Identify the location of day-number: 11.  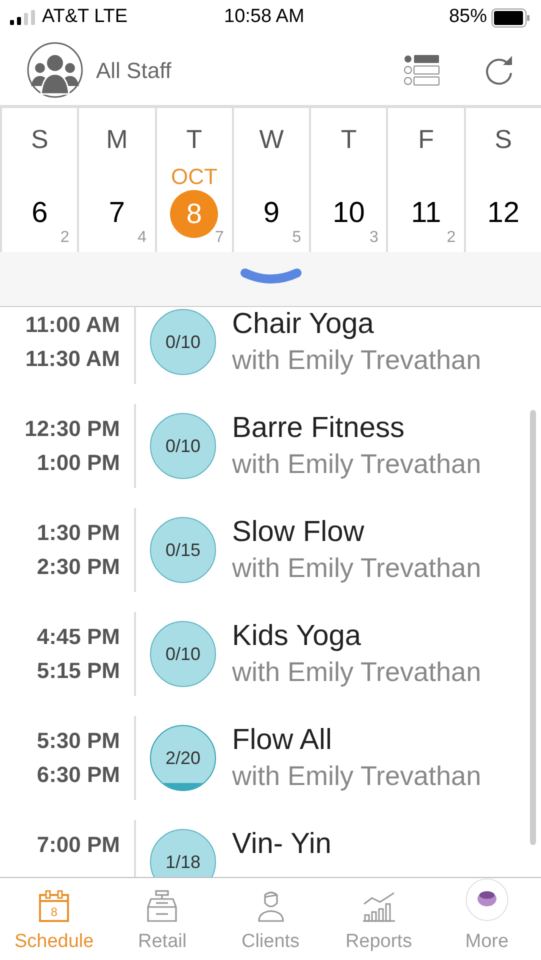
(426, 214).